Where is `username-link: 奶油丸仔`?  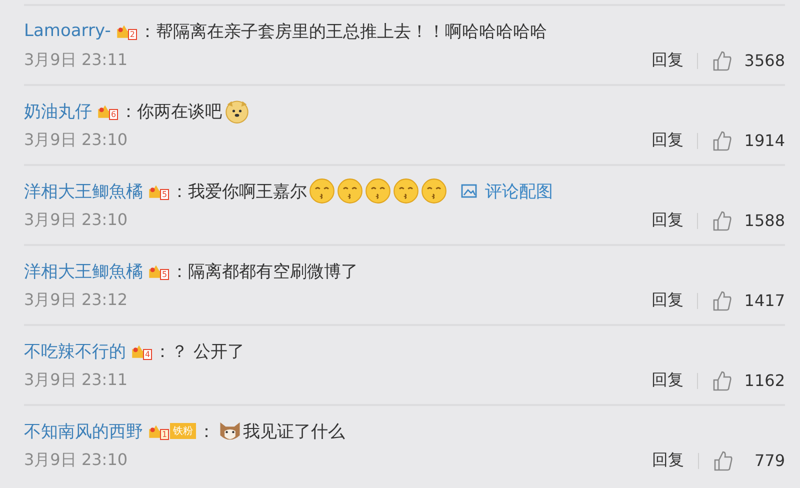 username-link: 奶油丸仔 is located at coordinates (58, 111).